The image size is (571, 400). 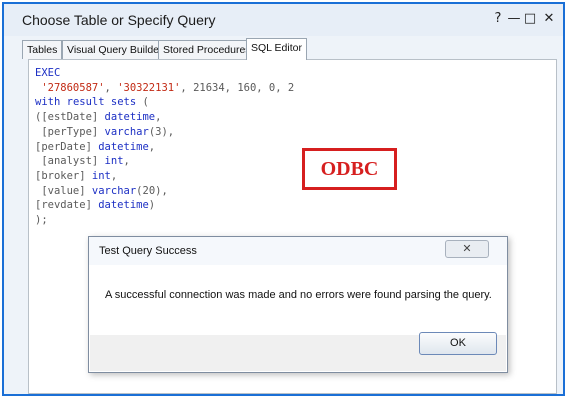 What do you see at coordinates (105, 131) in the screenshot?
I see `sql-line: [perType] varchar(3),` at bounding box center [105, 131].